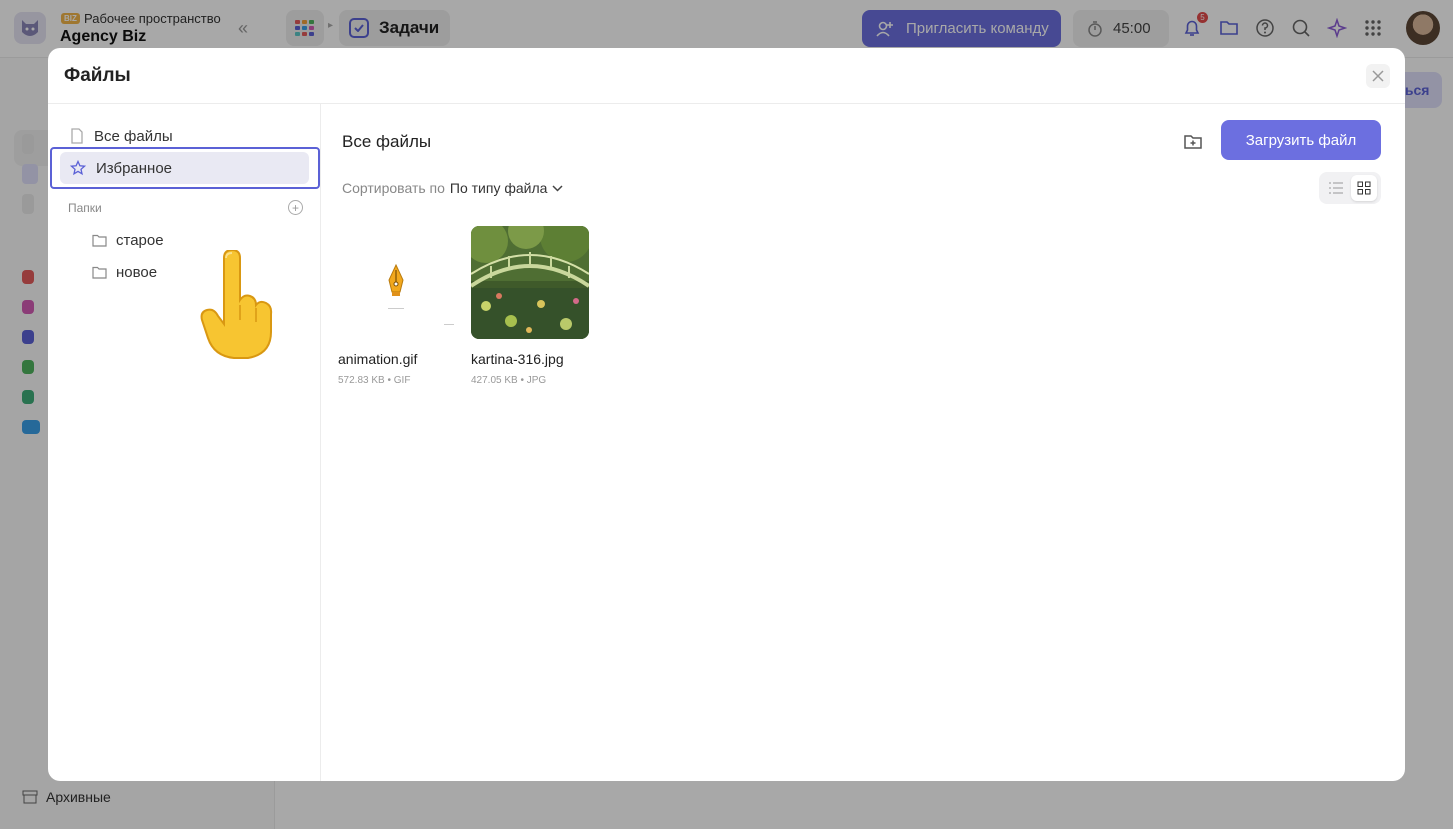 The height and width of the screenshot is (829, 1453). I want to click on sort-control: Сортировать по По типу файла, so click(452, 188).